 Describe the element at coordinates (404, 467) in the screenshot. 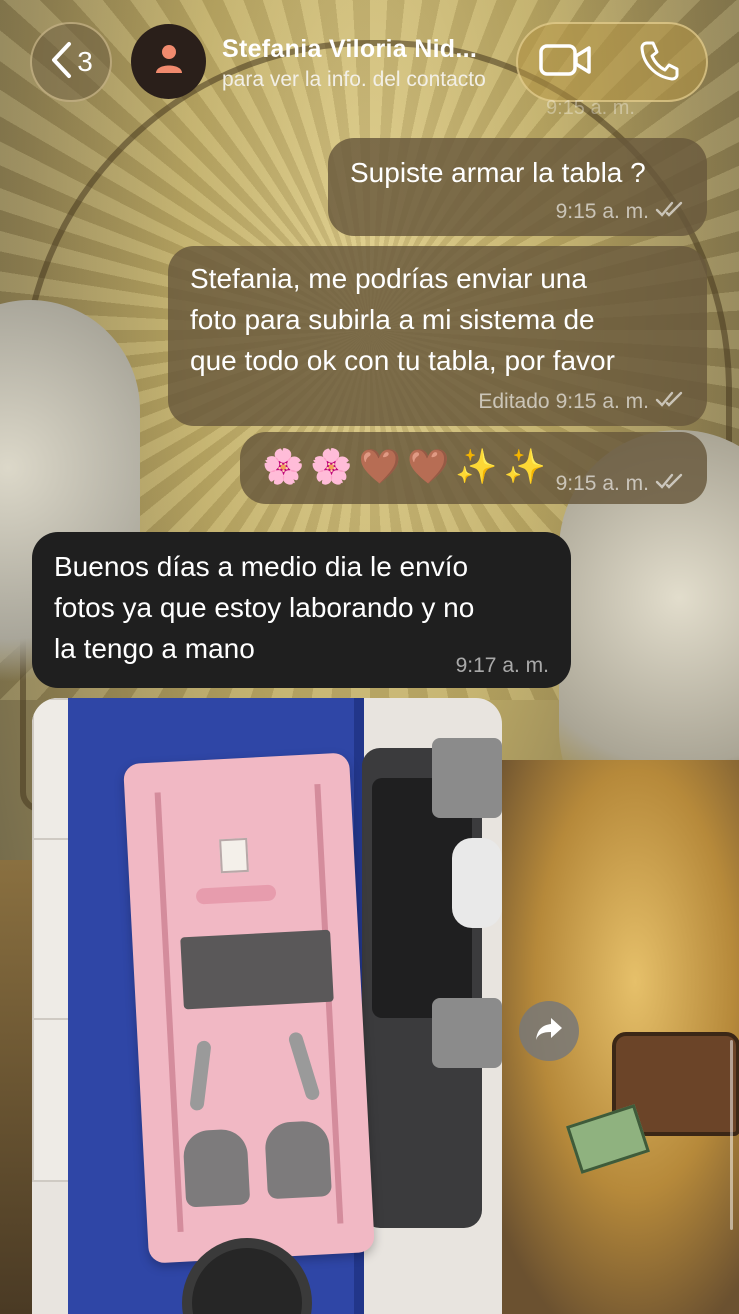

I see `emoji-message: 🌸 🌸 🤎 🤎 ✨ ✨` at that location.